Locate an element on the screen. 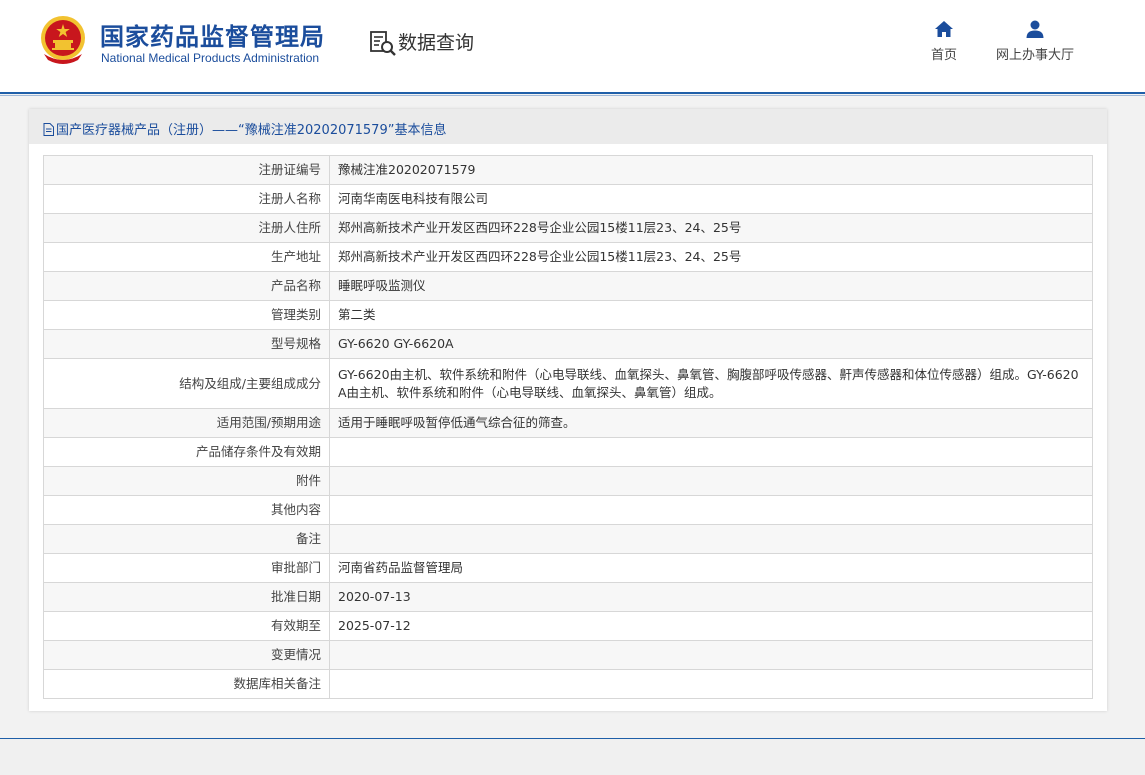  table-row: 注册人名称 河南华南医电科技有限公司 is located at coordinates (568, 199).